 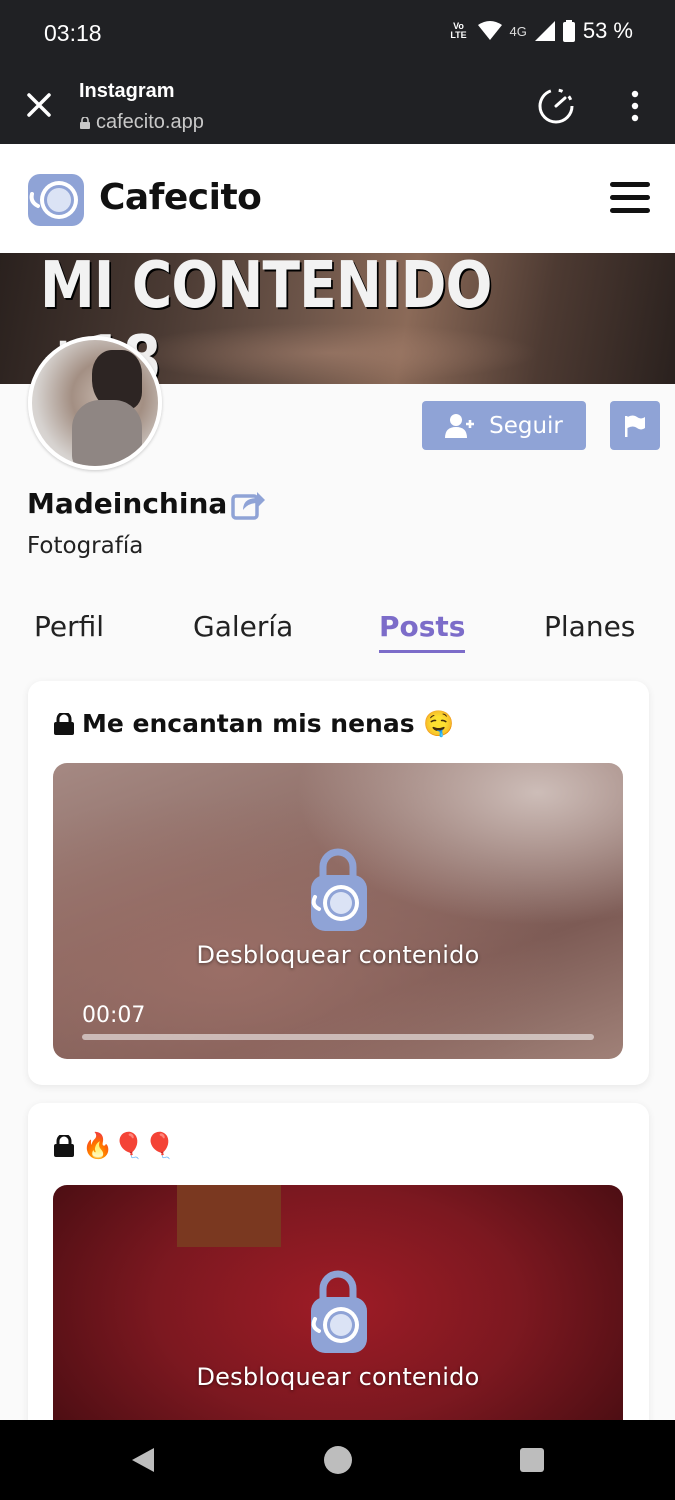 What do you see at coordinates (337, 33) in the screenshot?
I see `status-bar: 03:18 Vo LTE 4G 53 %` at bounding box center [337, 33].